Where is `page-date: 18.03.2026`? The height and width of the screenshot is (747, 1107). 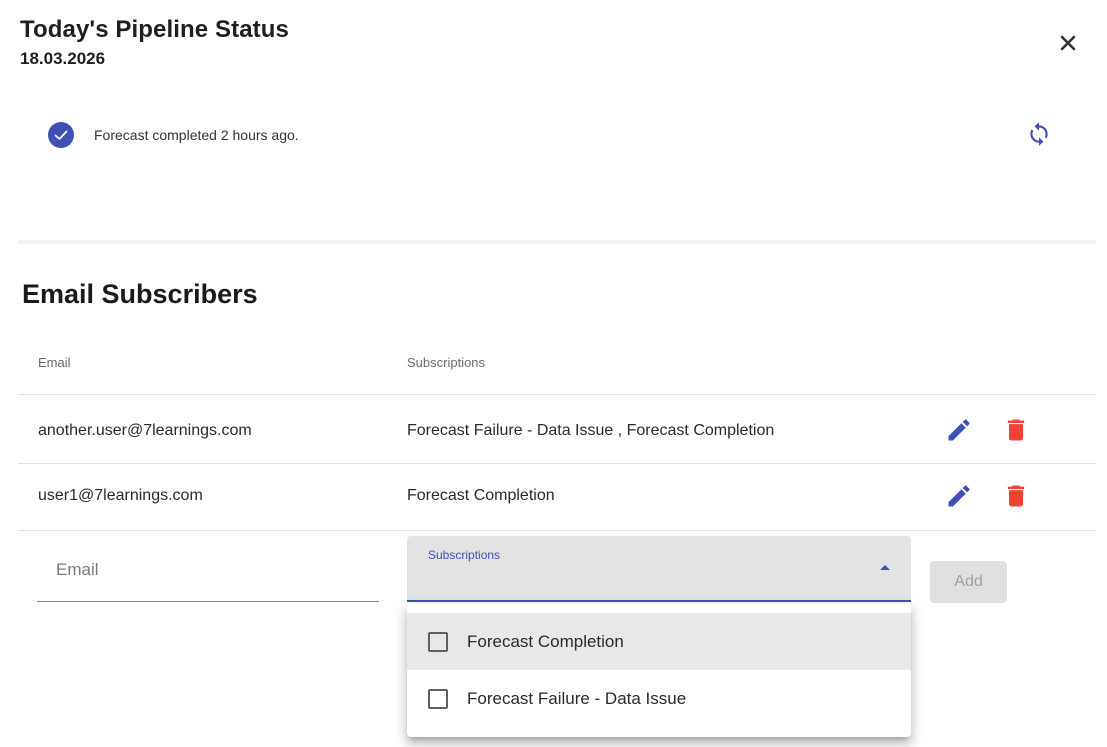
page-date: 18.03.2026 is located at coordinates (63, 58).